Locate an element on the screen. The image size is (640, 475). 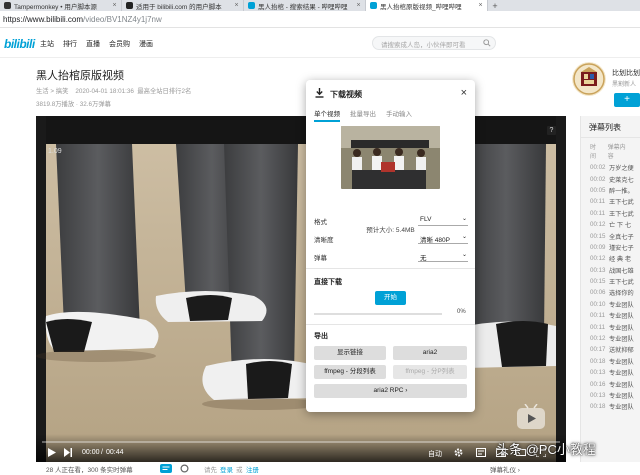
tab-label: 黑人抬棺原版视频_哔哩哔哩 is located at coordinates (421, 7).